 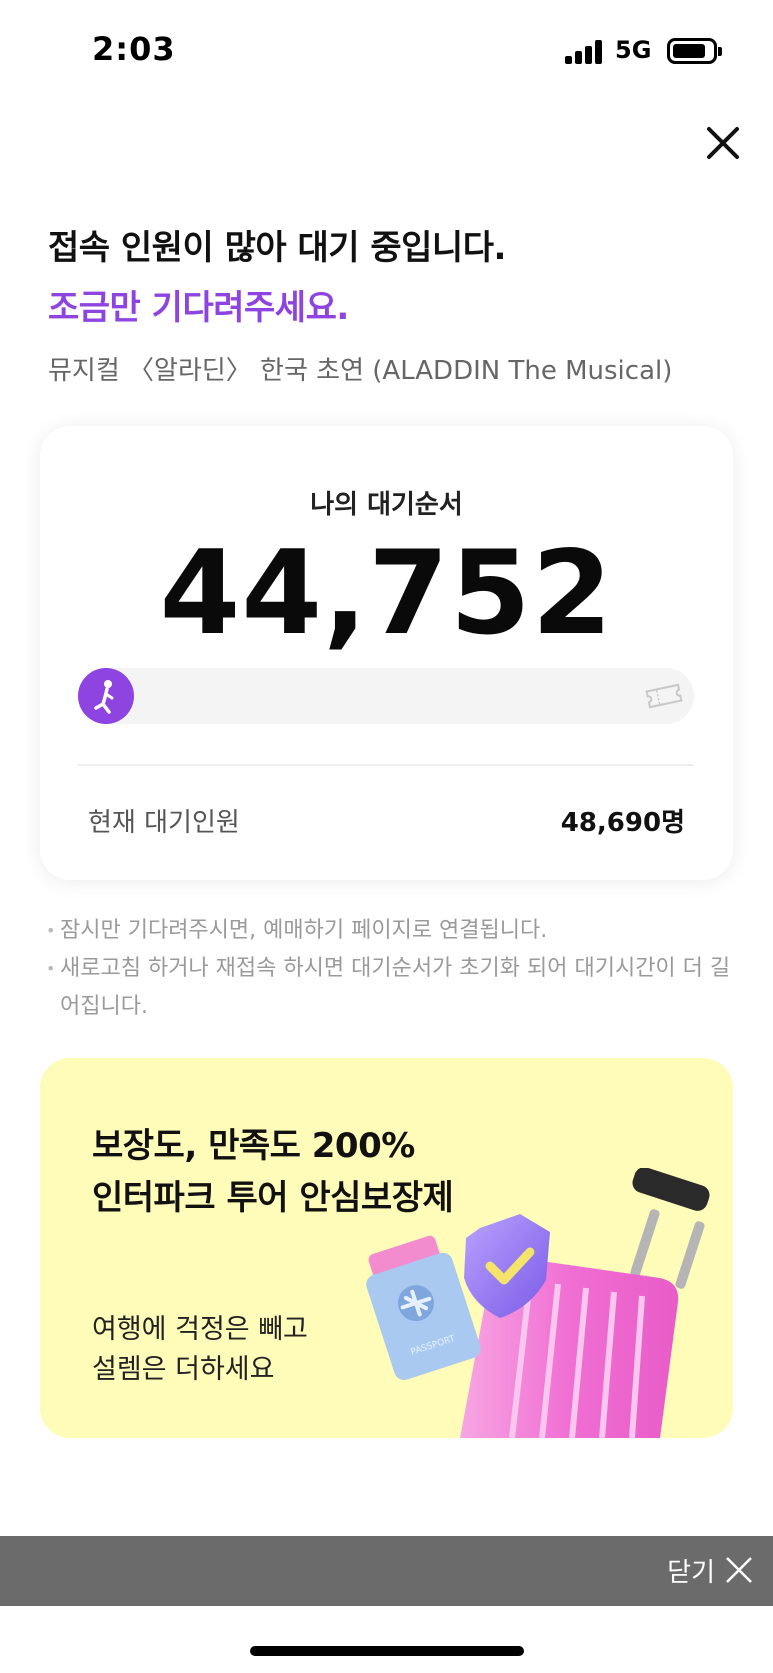 What do you see at coordinates (386, 1571) in the screenshot?
I see `bottom-bar: 닫기` at bounding box center [386, 1571].